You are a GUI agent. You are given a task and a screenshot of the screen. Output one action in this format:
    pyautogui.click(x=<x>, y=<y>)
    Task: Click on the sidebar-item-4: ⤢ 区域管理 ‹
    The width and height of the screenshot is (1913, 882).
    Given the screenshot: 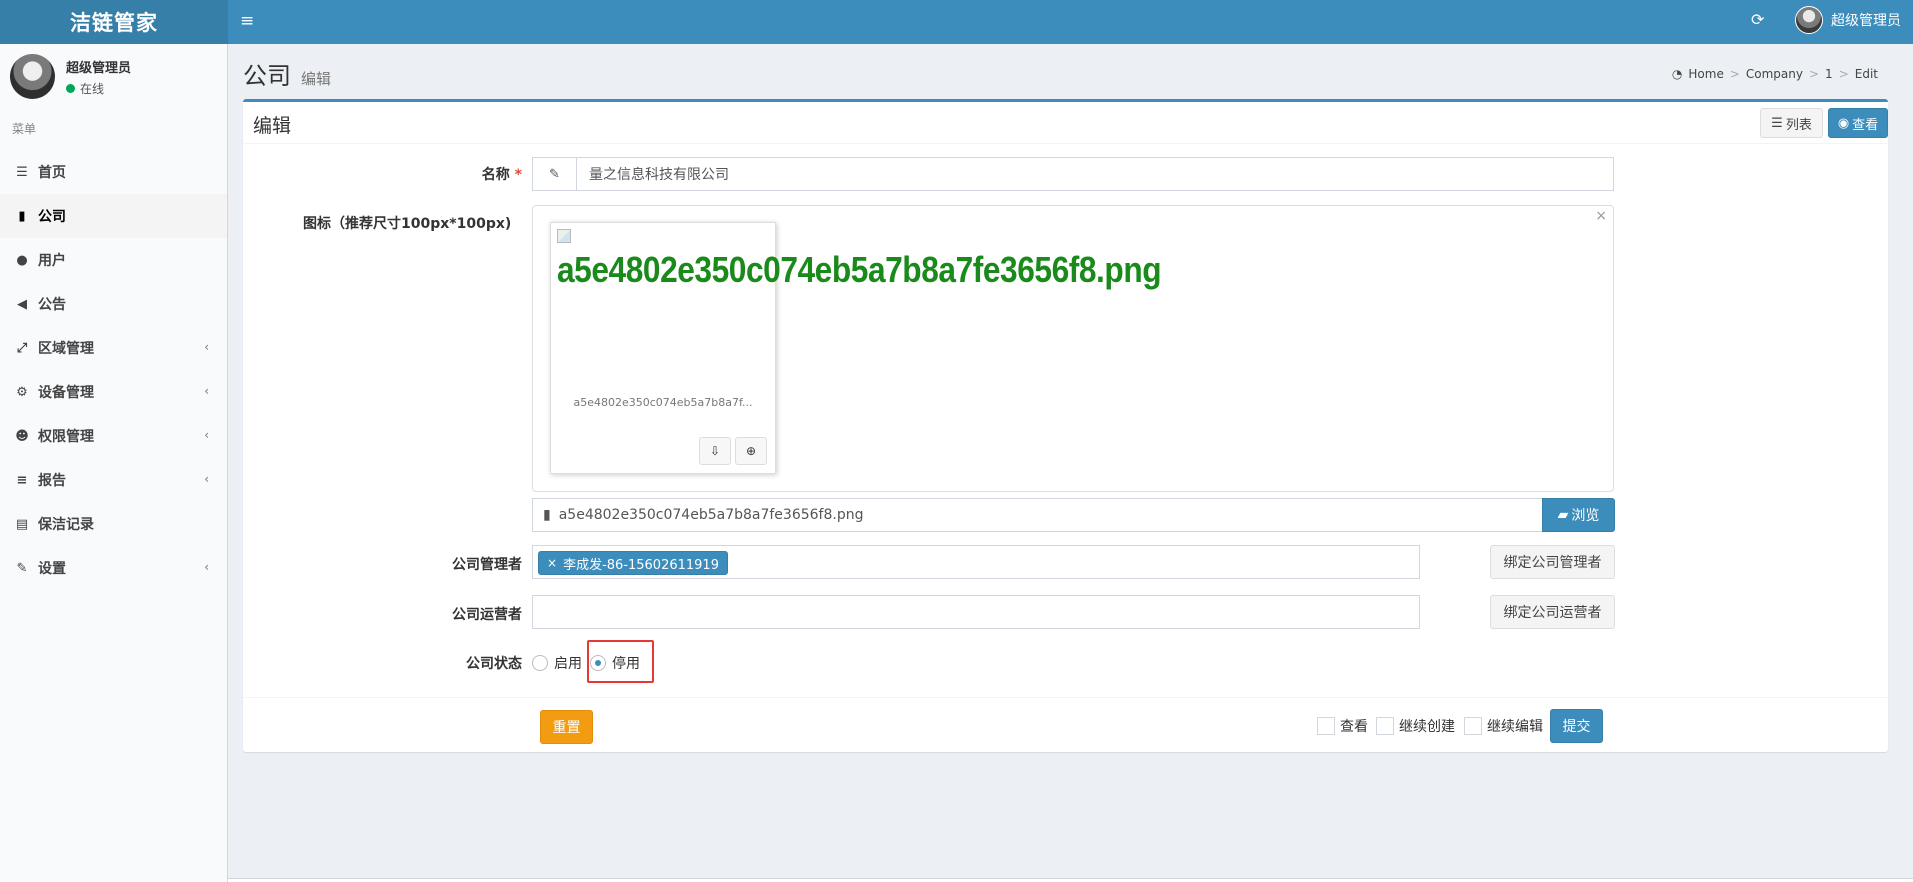 What is the action you would take?
    pyautogui.click(x=113, y=348)
    